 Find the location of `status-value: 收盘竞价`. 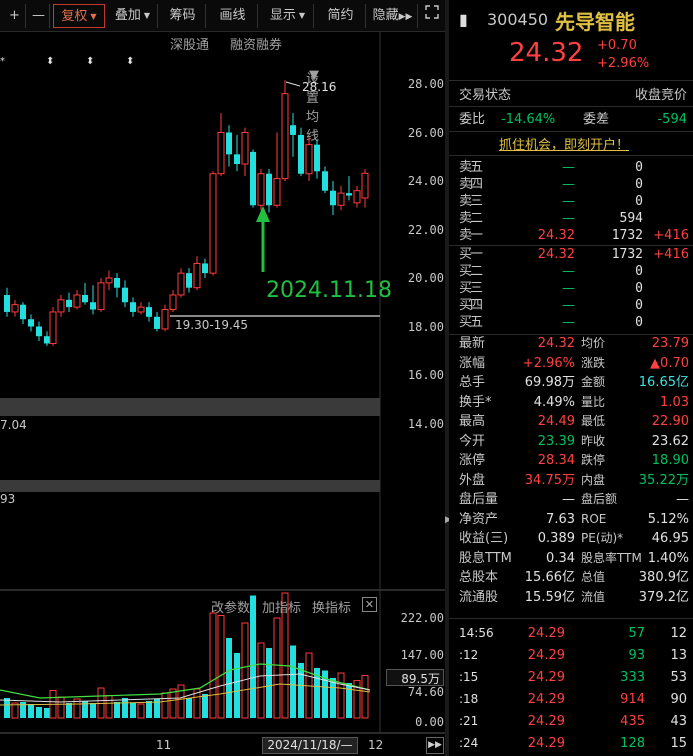

status-value: 收盘竞价 is located at coordinates (660, 95).